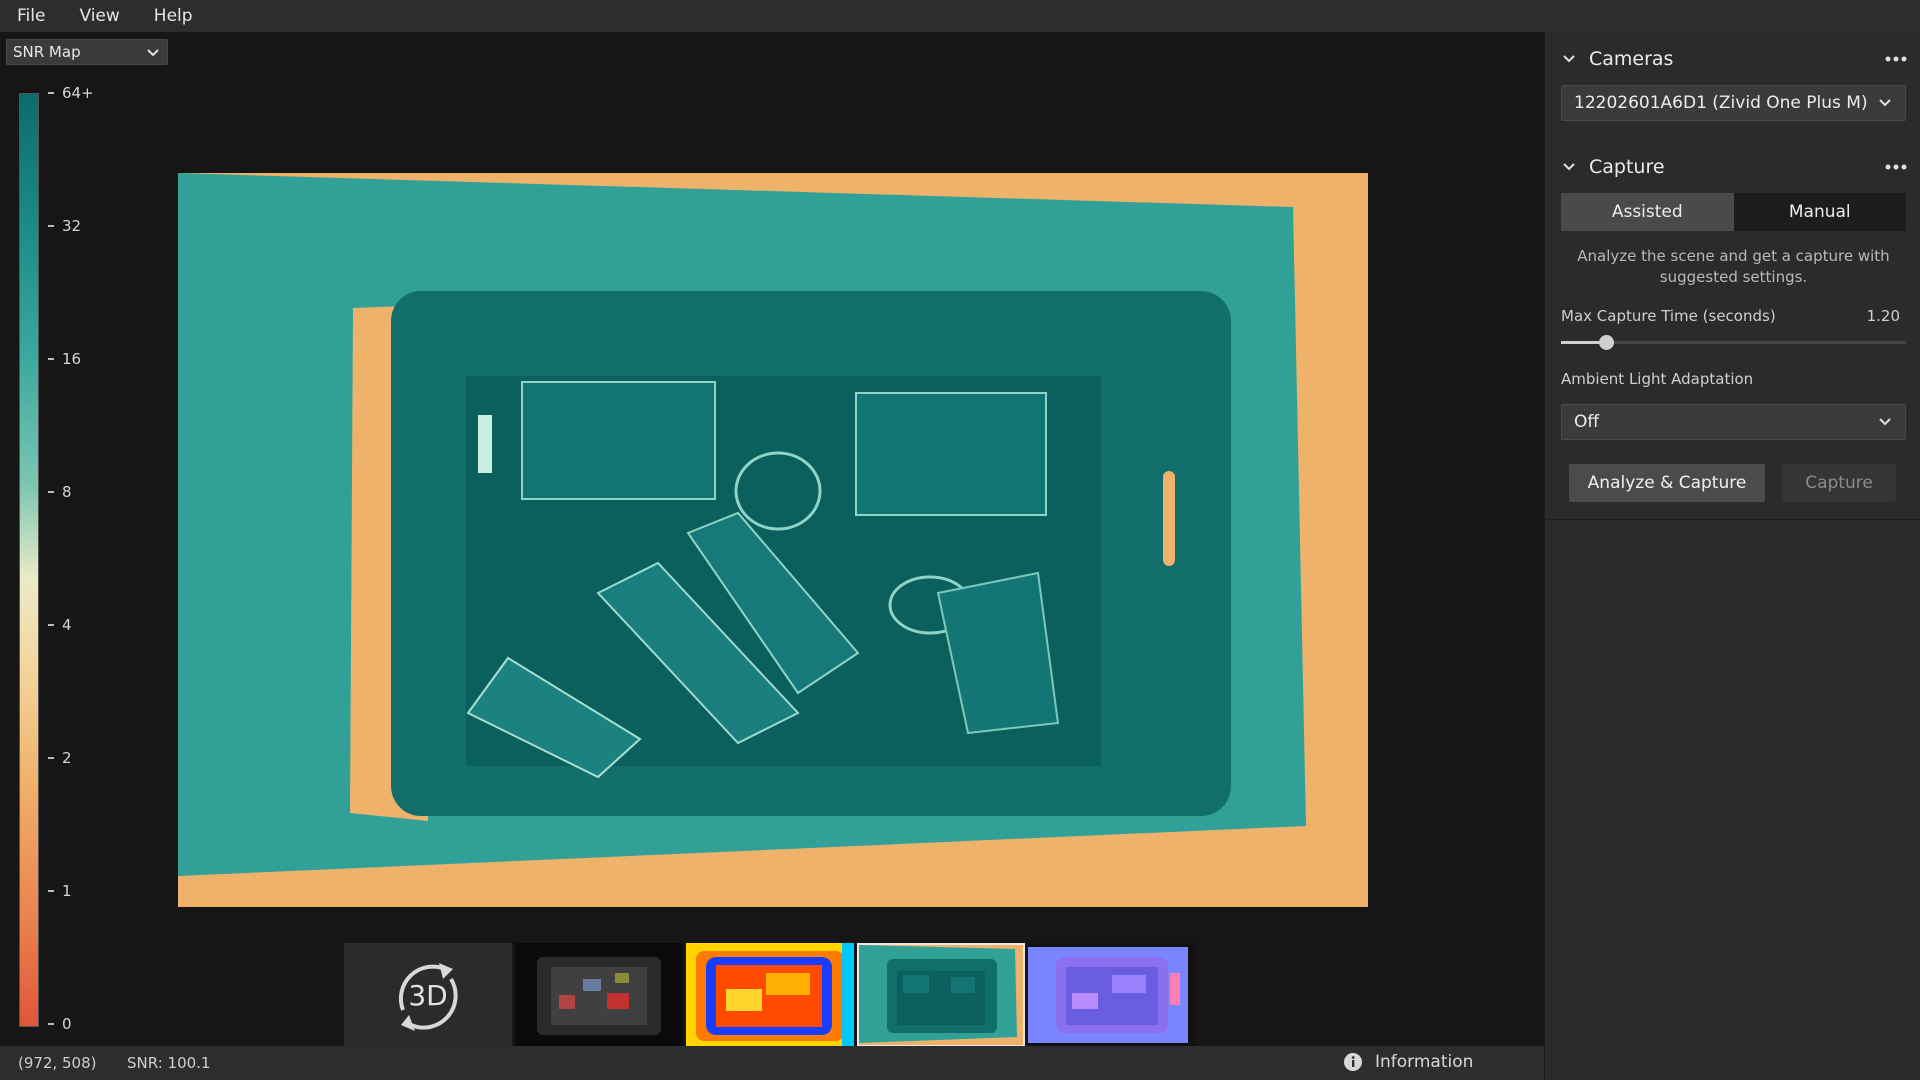 Image resolution: width=1920 pixels, height=1080 pixels. Describe the element at coordinates (1732, 519) in the screenshot. I see `panel-divider` at that location.